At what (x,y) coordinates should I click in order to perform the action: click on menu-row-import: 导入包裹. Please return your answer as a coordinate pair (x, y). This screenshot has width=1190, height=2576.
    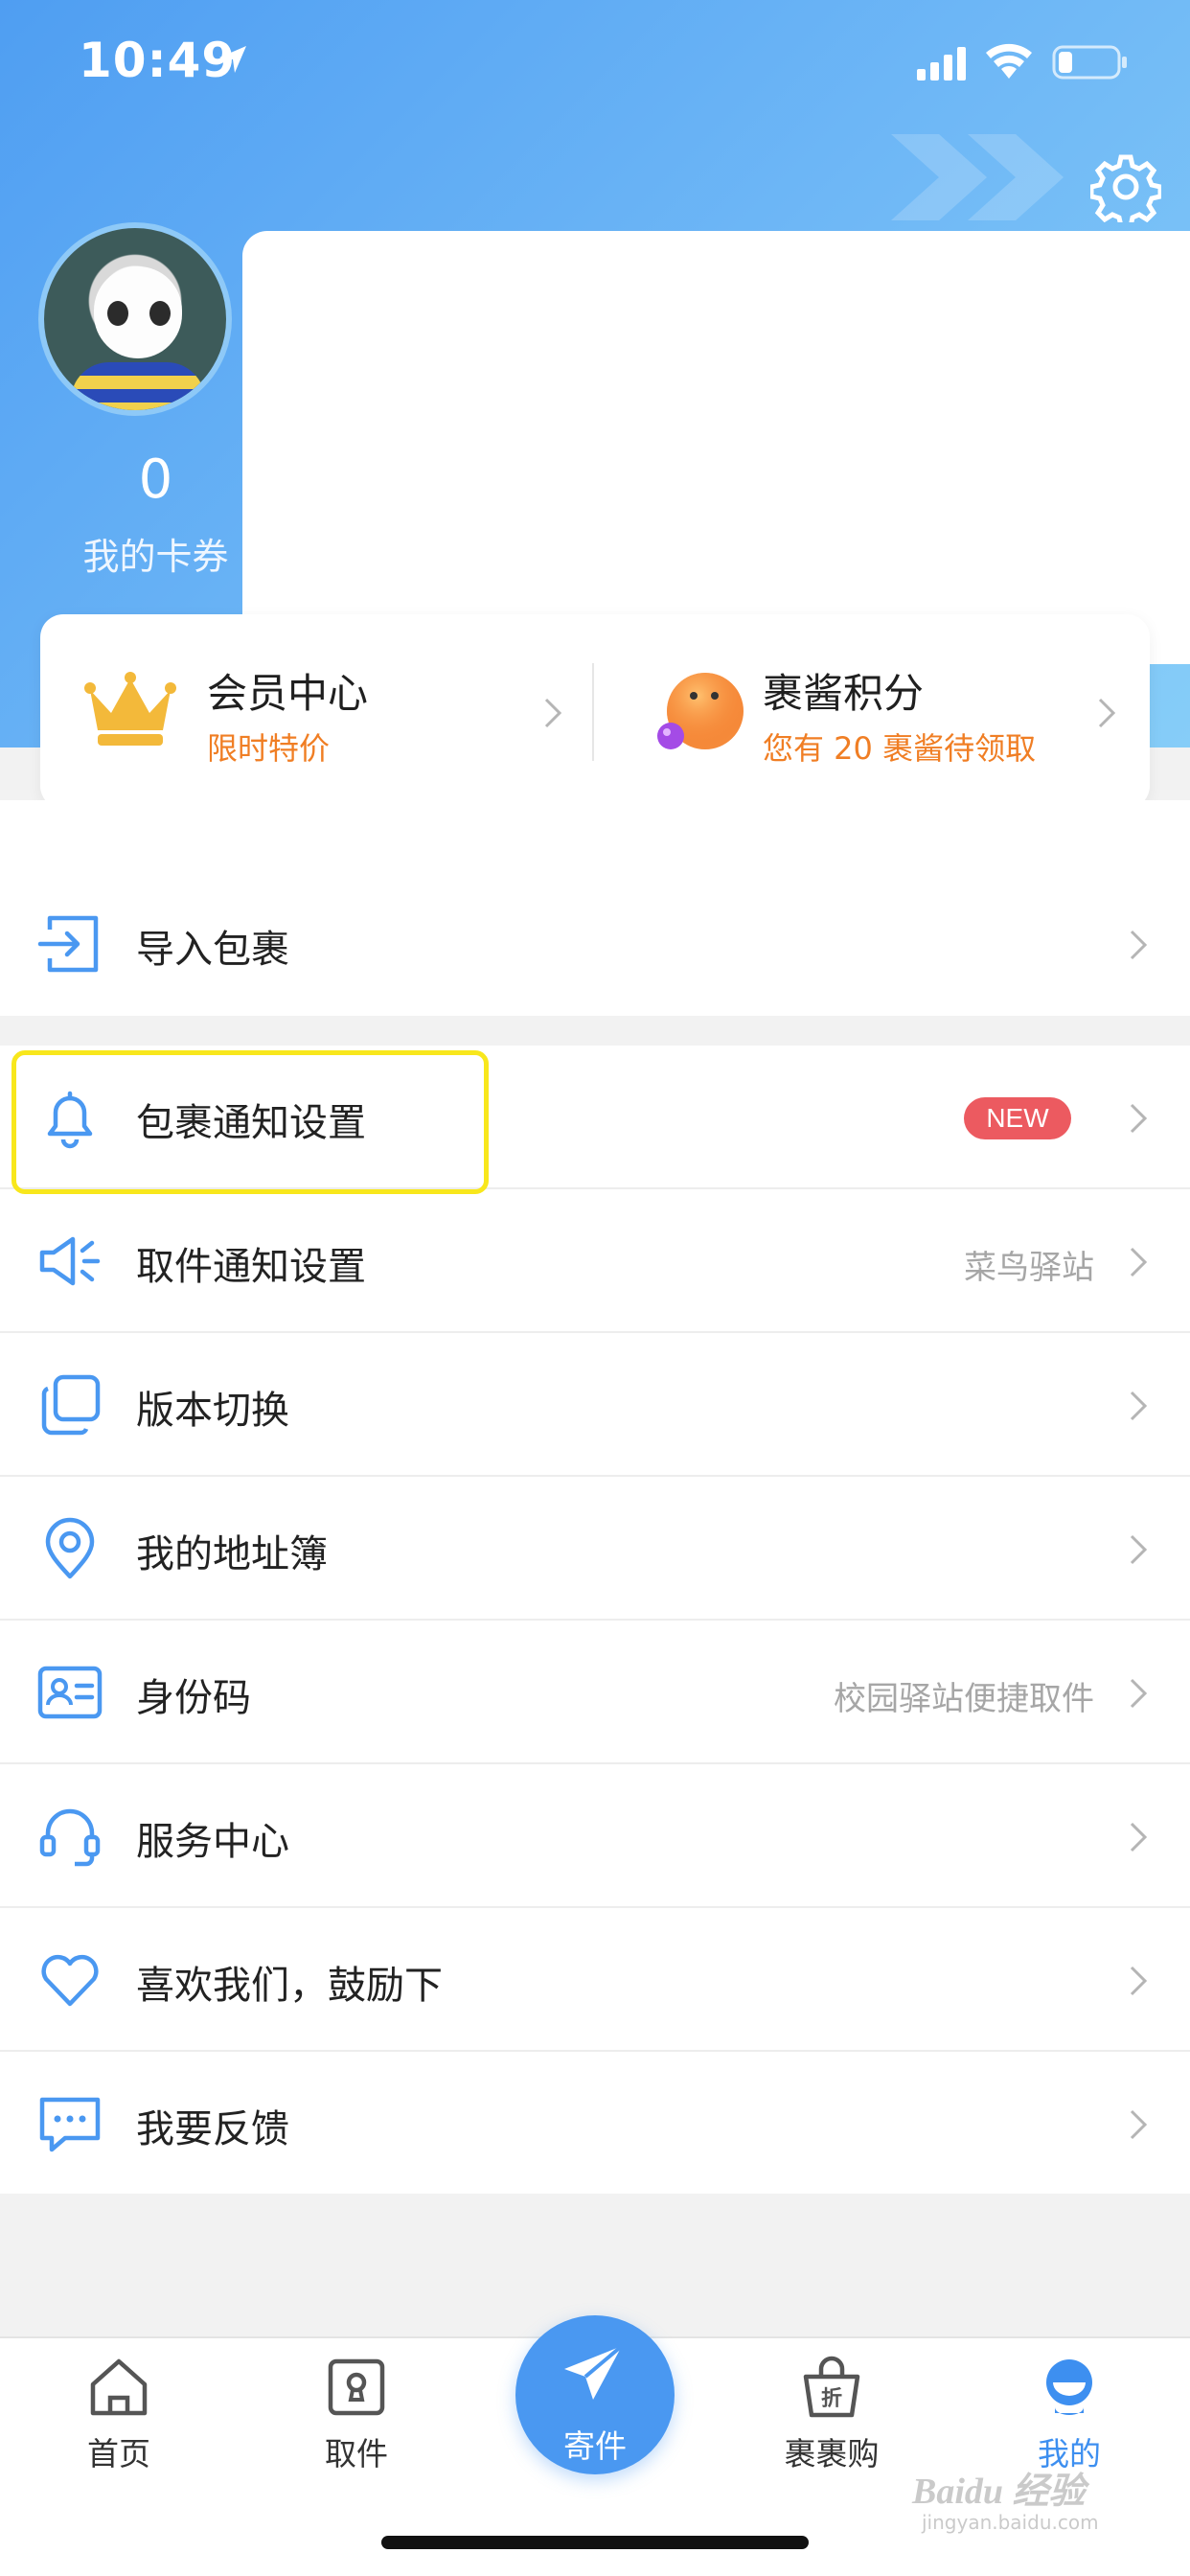
    Looking at the image, I should click on (595, 944).